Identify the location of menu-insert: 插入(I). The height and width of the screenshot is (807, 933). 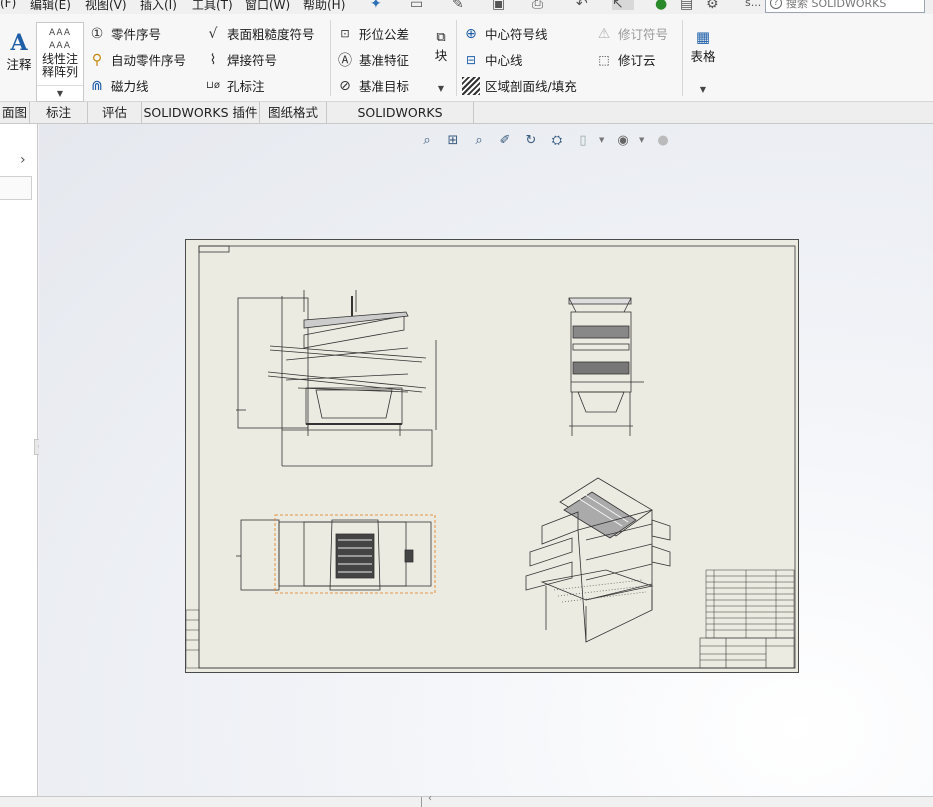
(158, 6).